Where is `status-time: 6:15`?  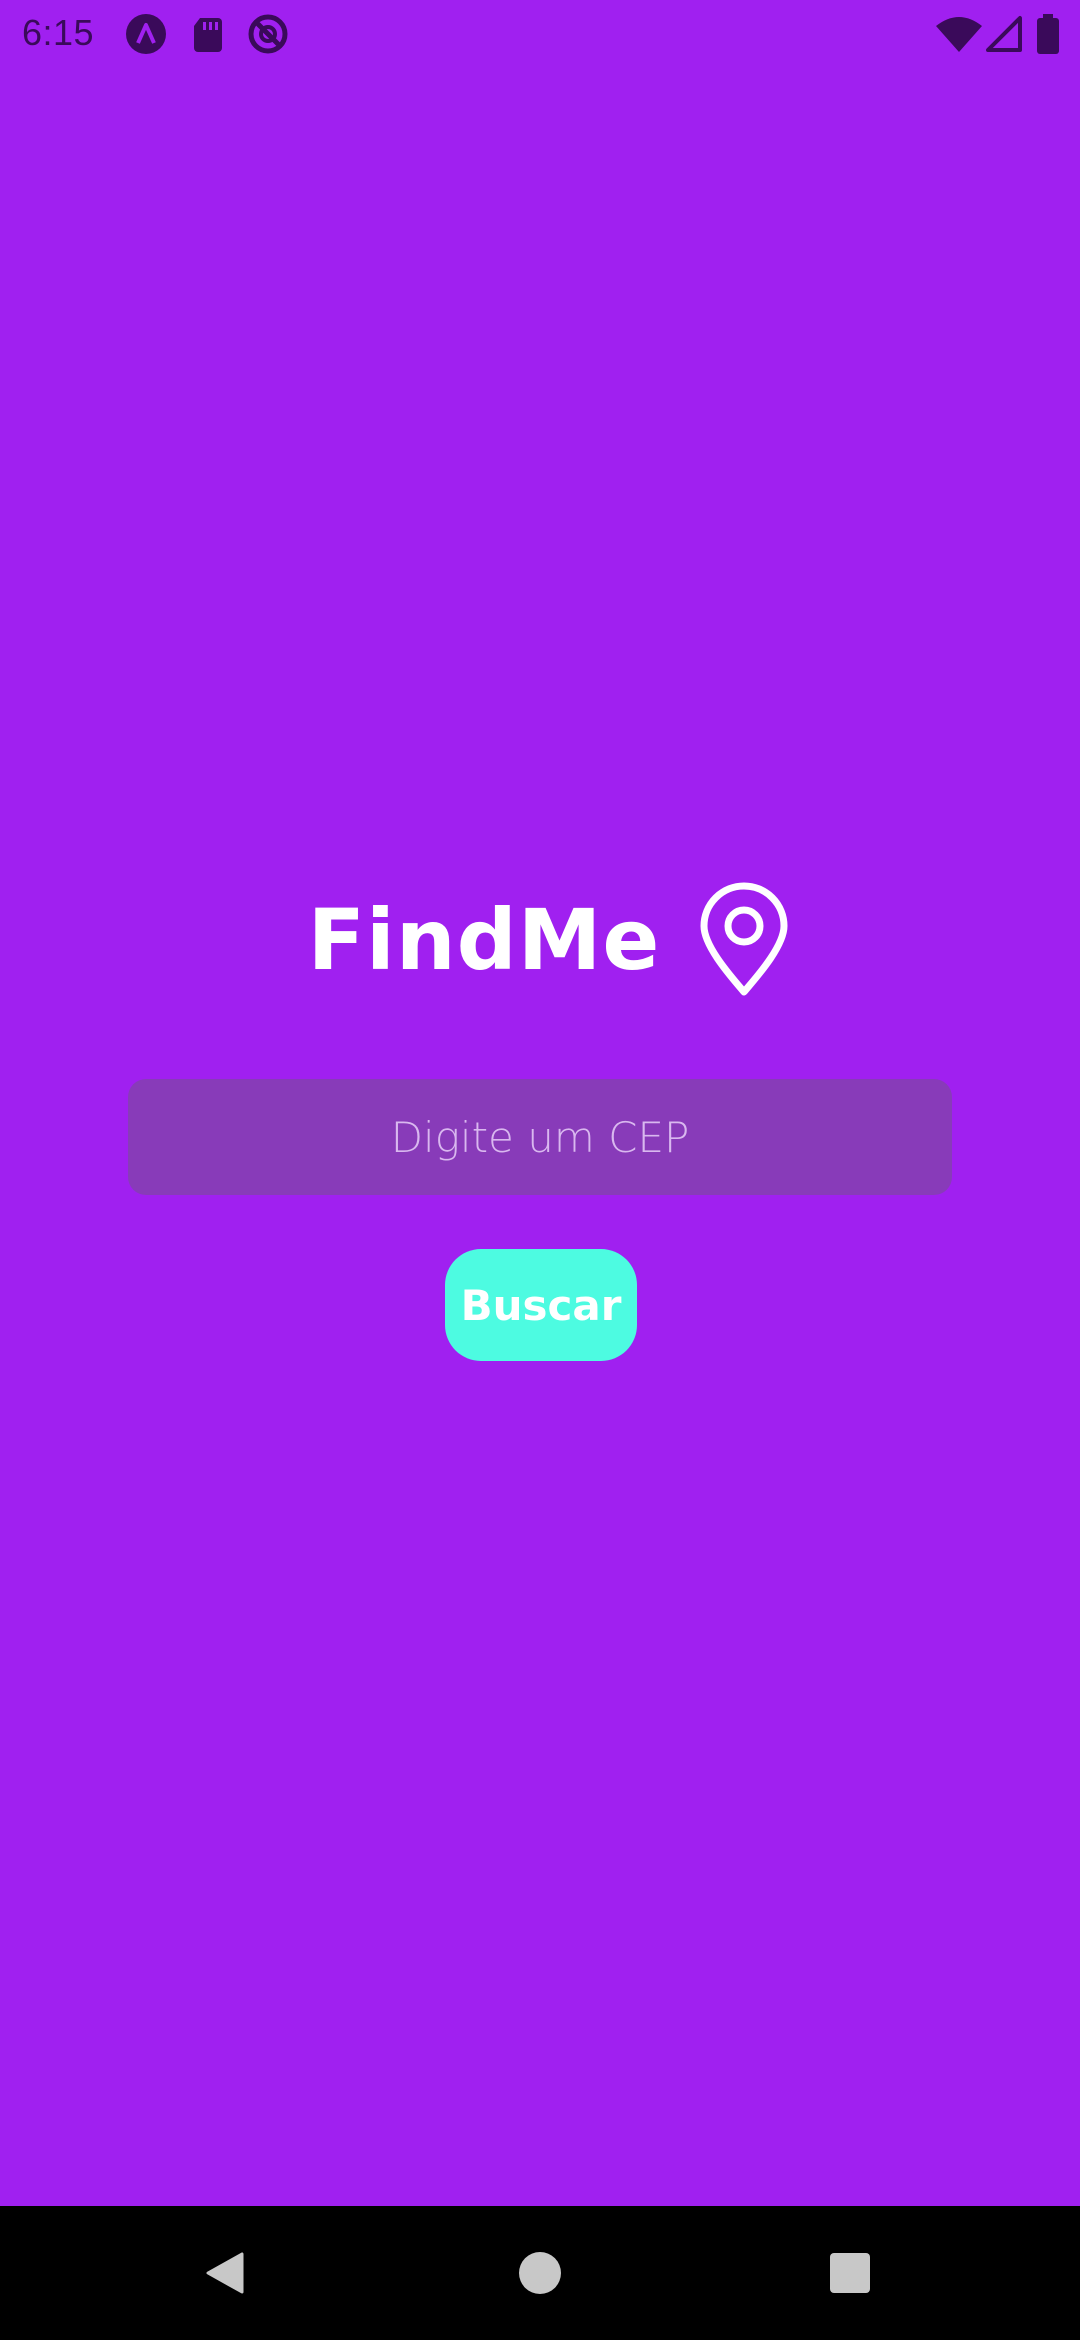 status-time: 6:15 is located at coordinates (58, 32).